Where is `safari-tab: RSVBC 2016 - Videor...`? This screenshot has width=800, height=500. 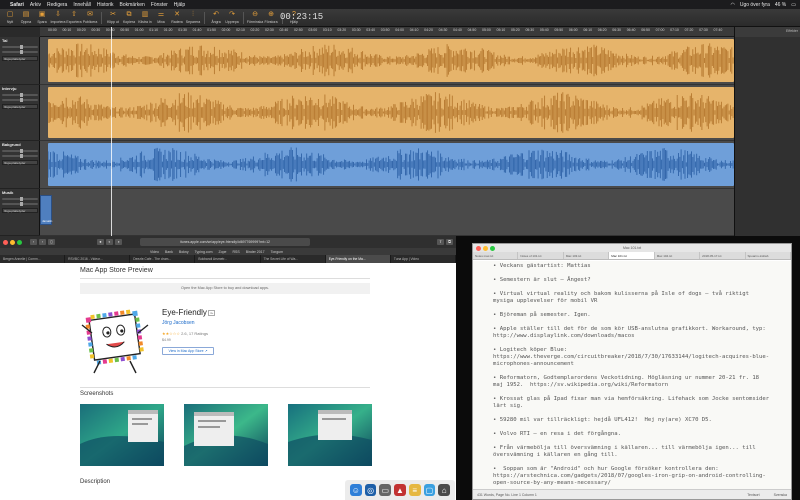 safari-tab: RSVBC 2016 - Videor... is located at coordinates (98, 259).